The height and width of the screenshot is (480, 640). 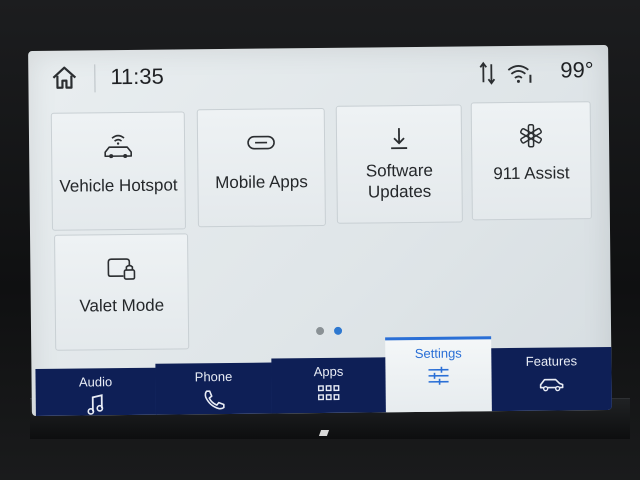 I want to click on tile-vehicle-hotspot: Vehicle Hotspot, so click(x=118, y=171).